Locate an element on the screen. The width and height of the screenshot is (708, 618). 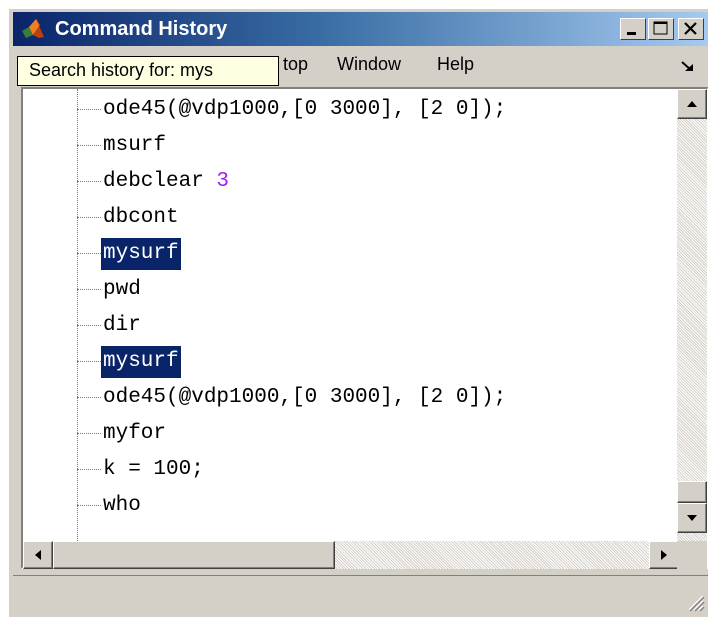
command-text: k = 100; is located at coordinates (153, 469).